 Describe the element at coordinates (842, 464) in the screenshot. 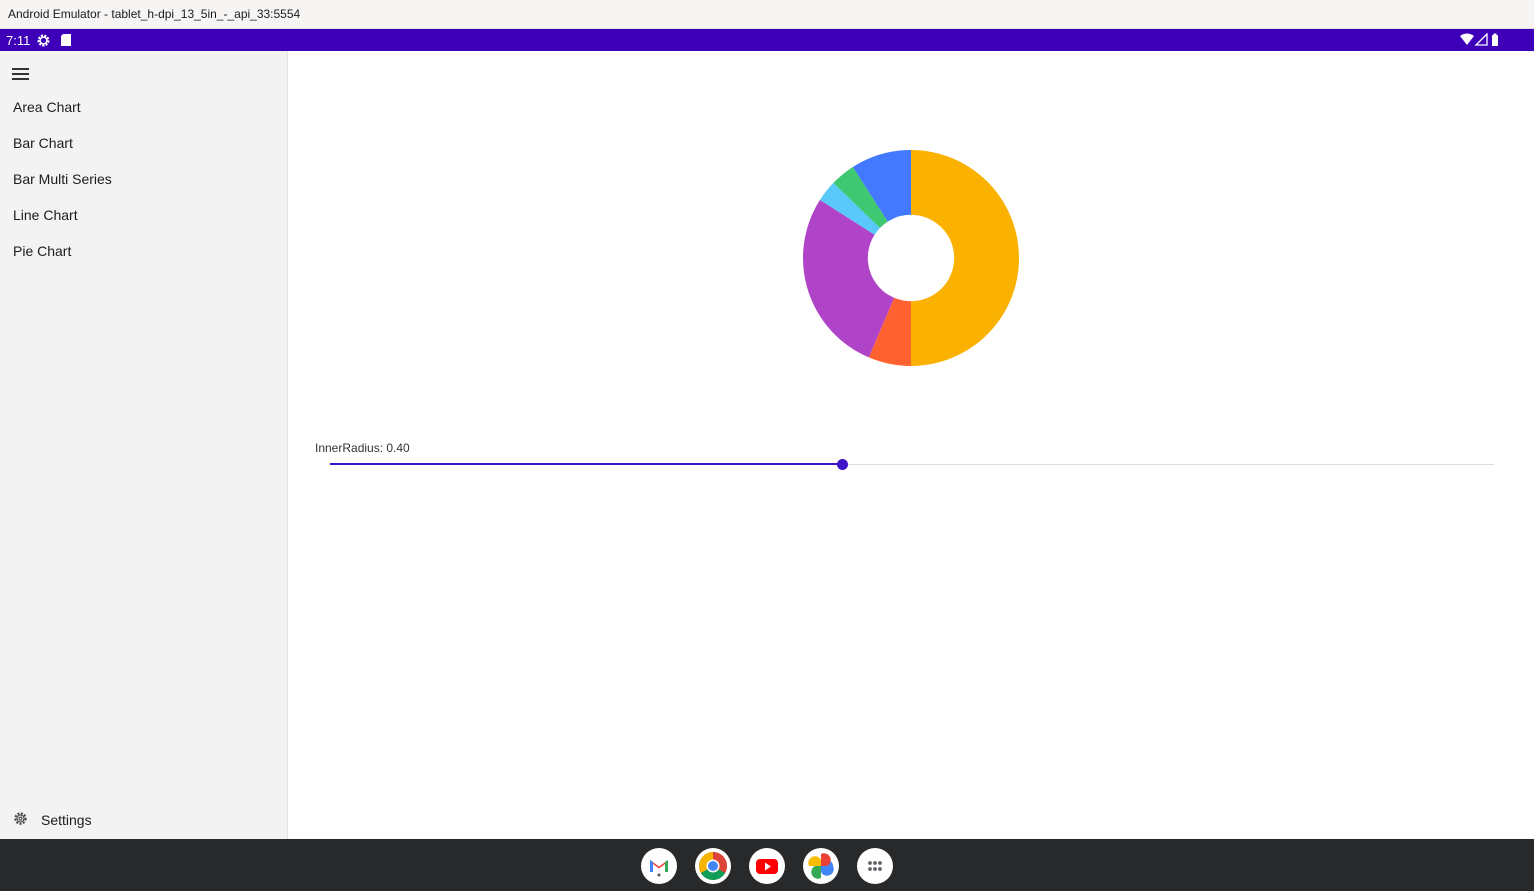

I see `slider-thumb` at that location.